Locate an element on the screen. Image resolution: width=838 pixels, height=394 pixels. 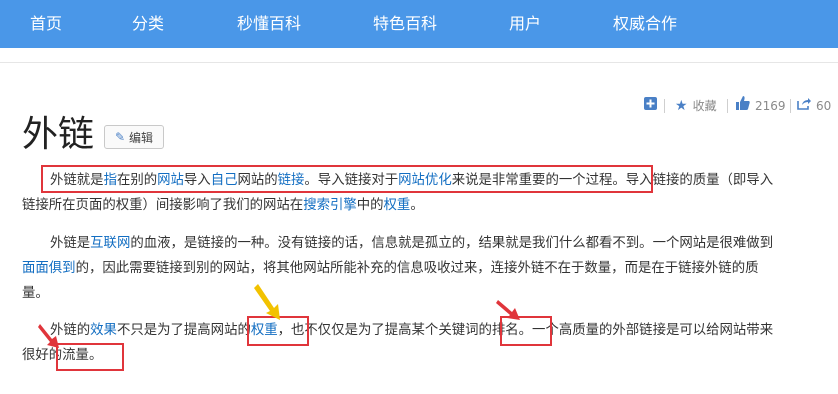
header-divider is located at coordinates (419, 62).